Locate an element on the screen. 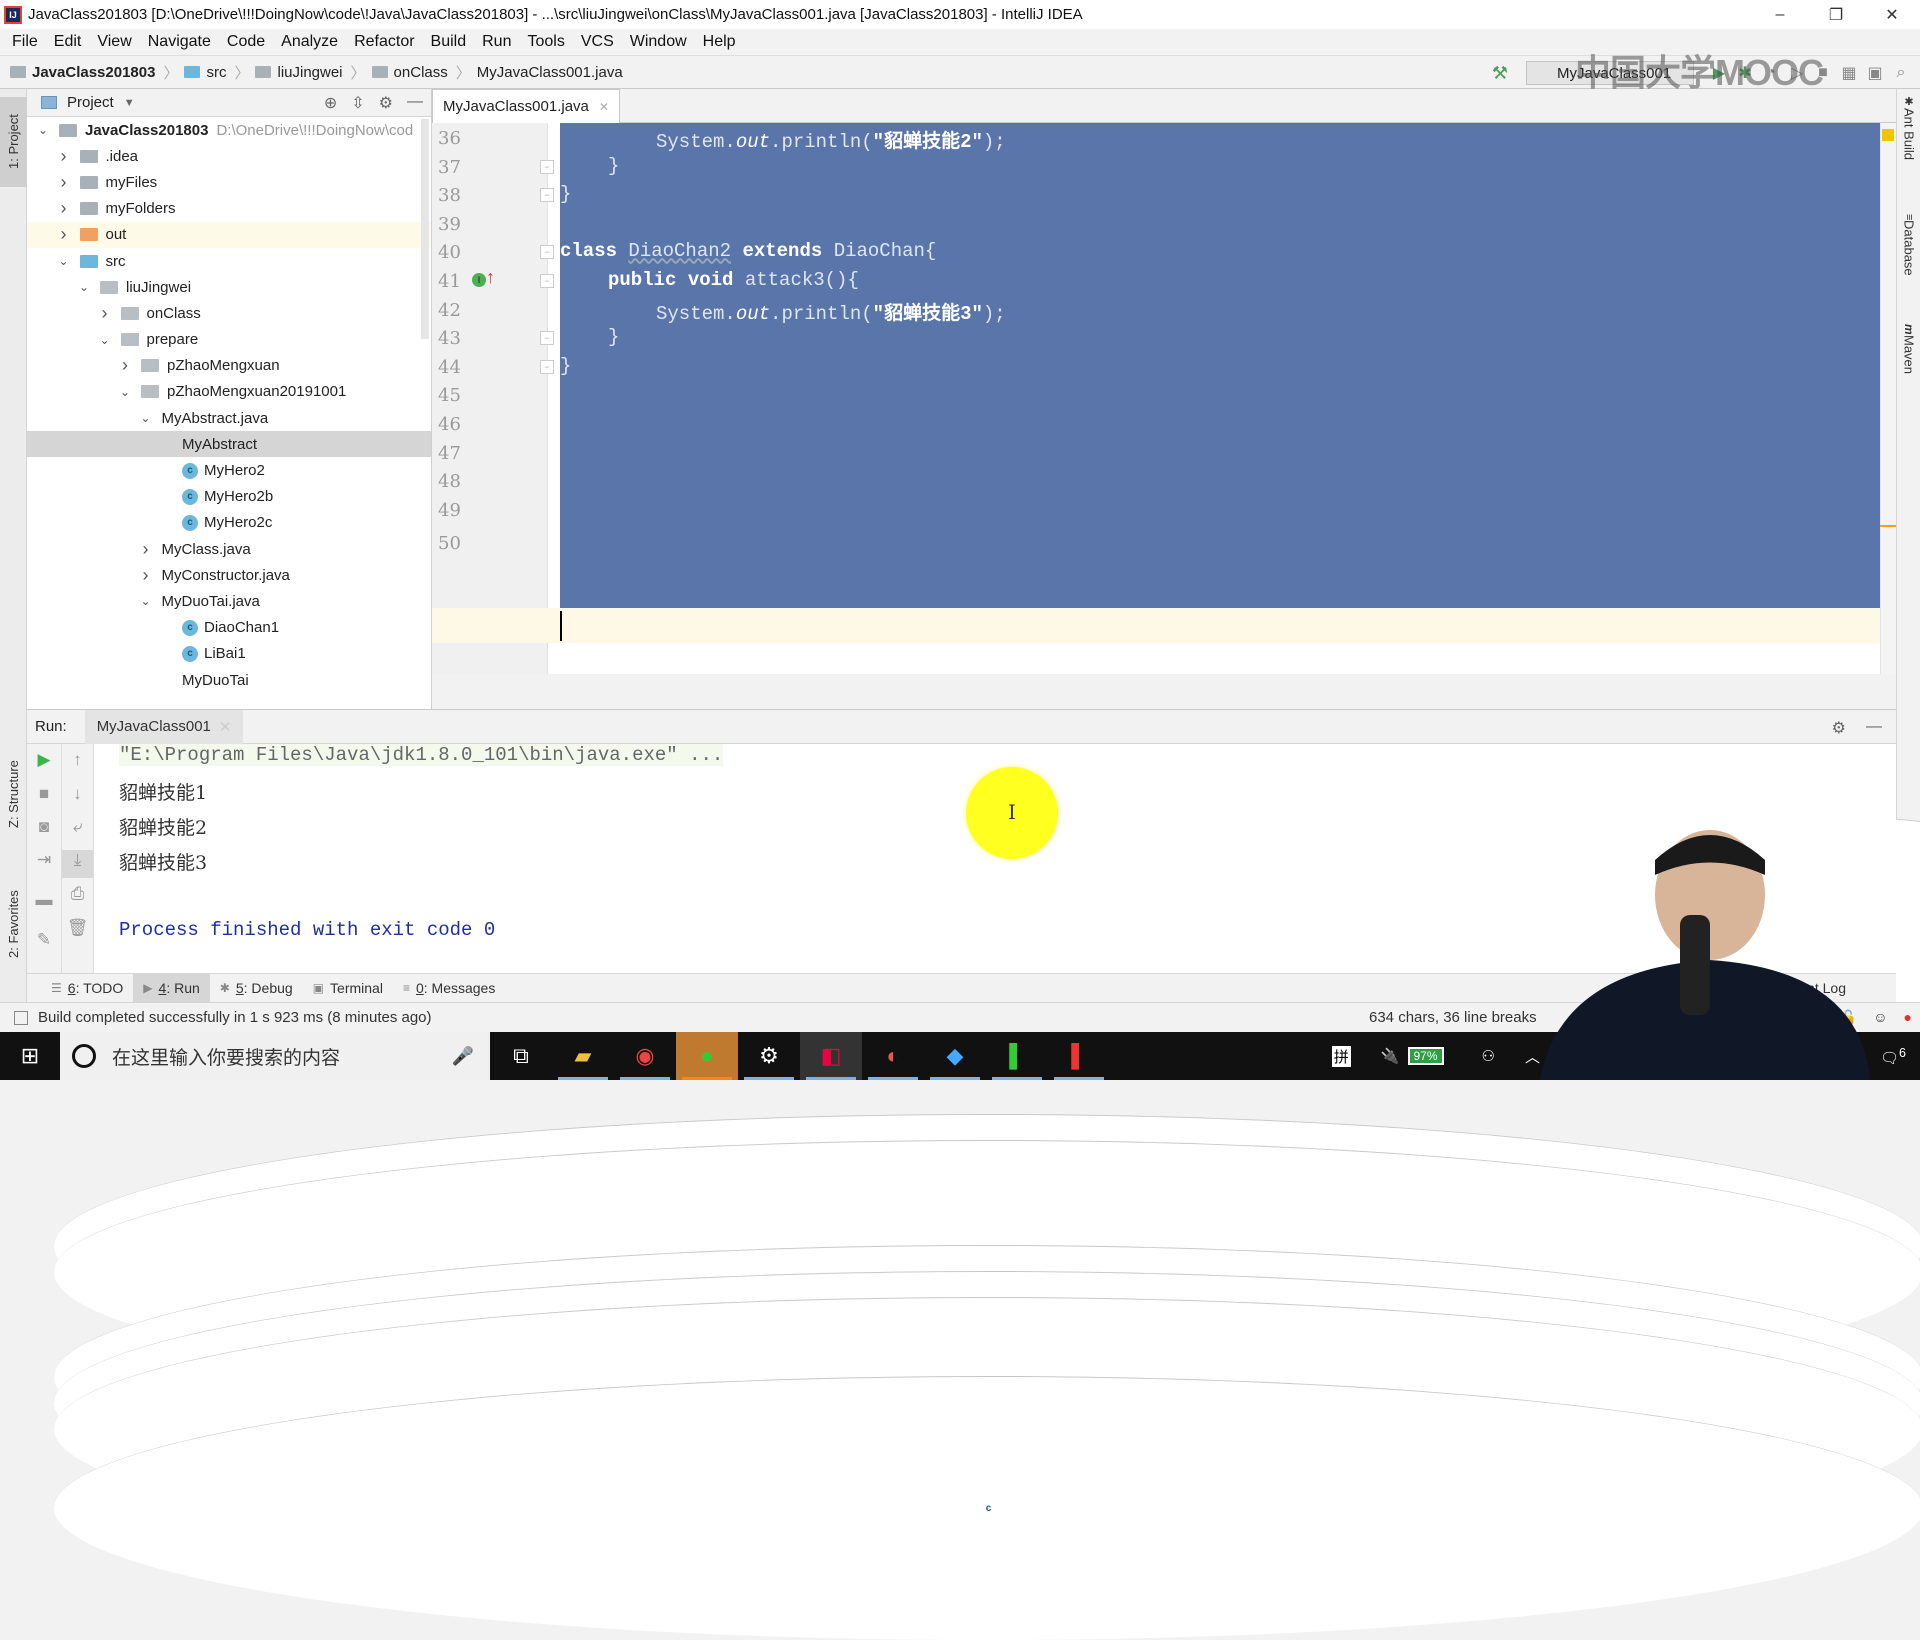  people-icon: ⚇ is located at coordinates (1488, 1056).